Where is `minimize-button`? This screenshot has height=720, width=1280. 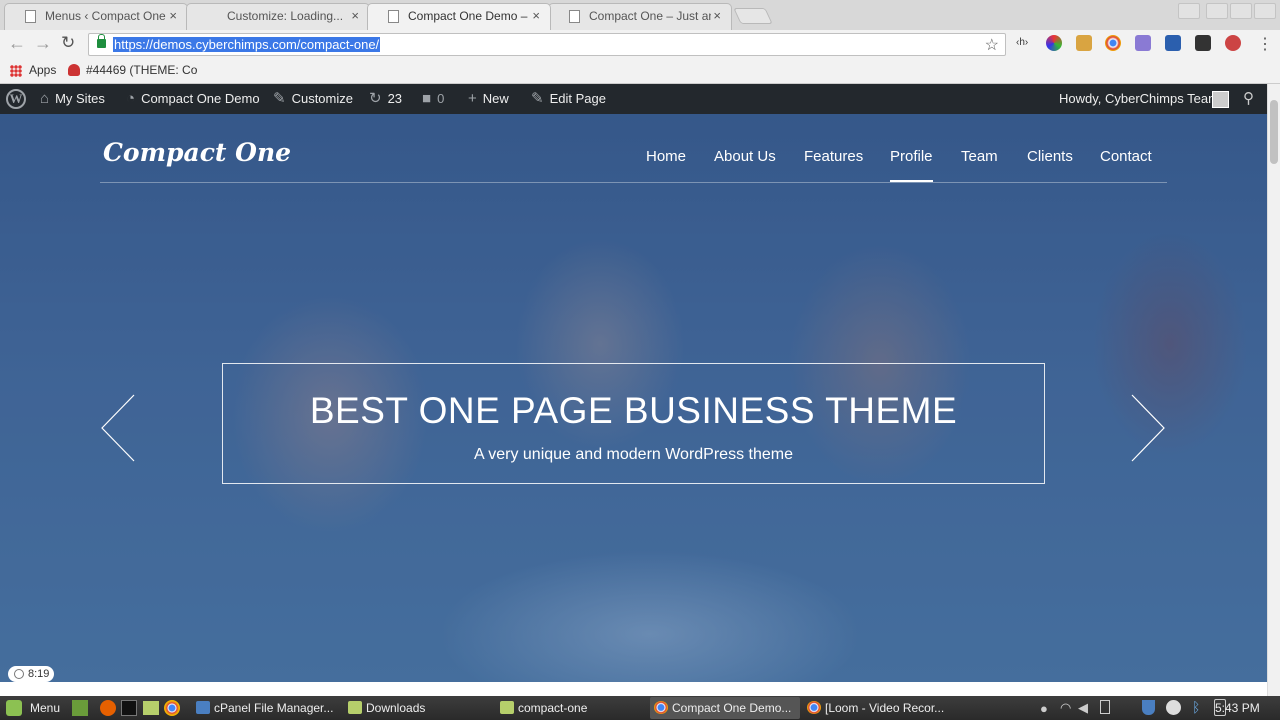
minimize-button is located at coordinates (1217, 11).